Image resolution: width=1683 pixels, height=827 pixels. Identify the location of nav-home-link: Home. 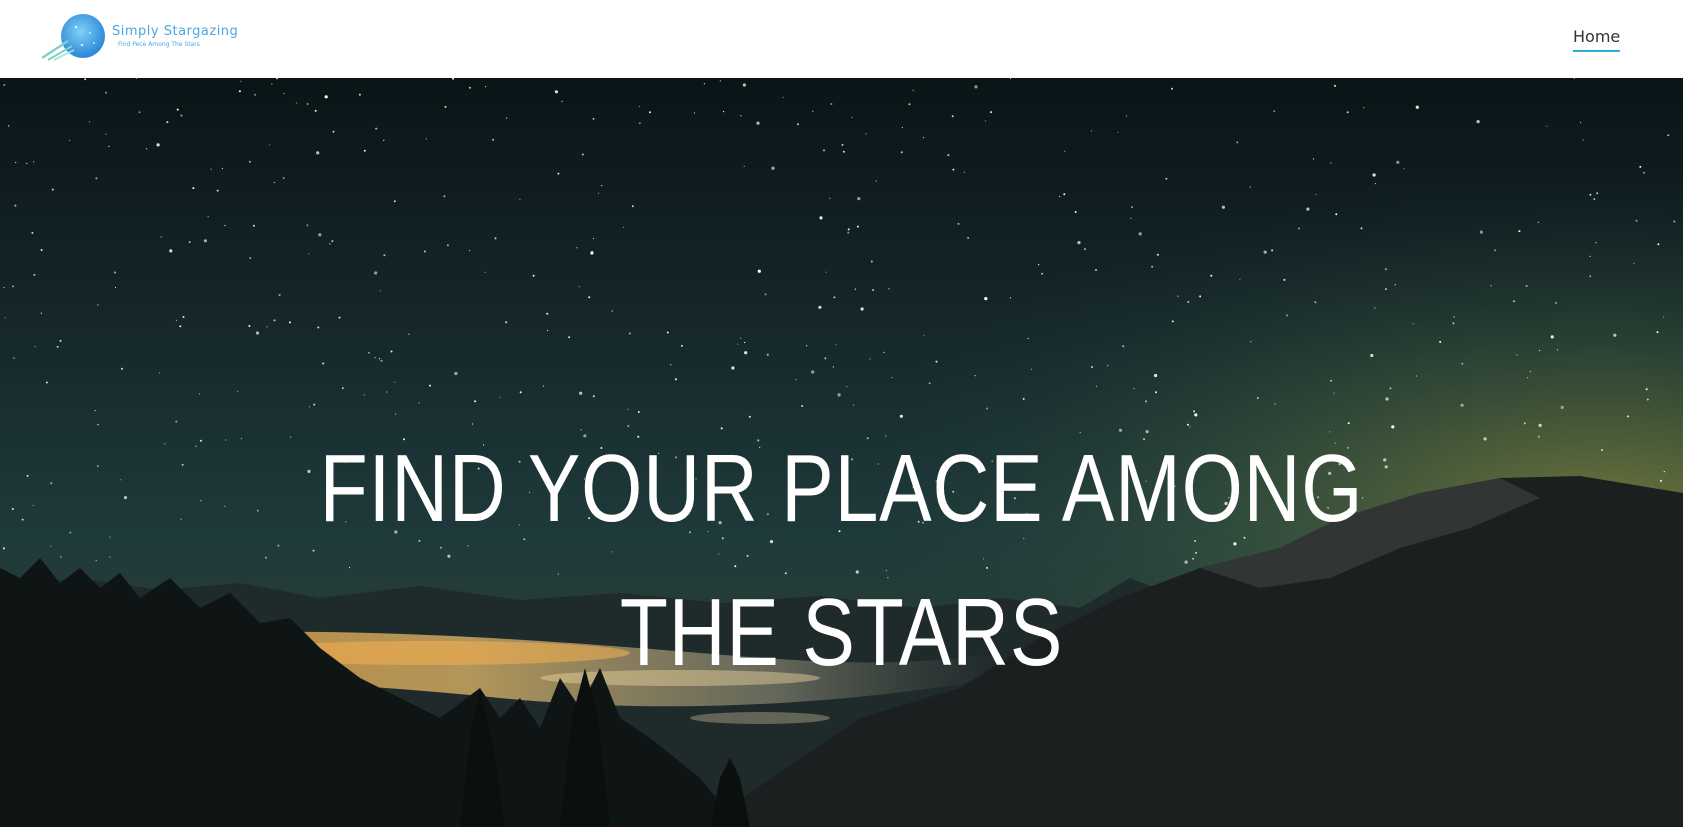
(1597, 39).